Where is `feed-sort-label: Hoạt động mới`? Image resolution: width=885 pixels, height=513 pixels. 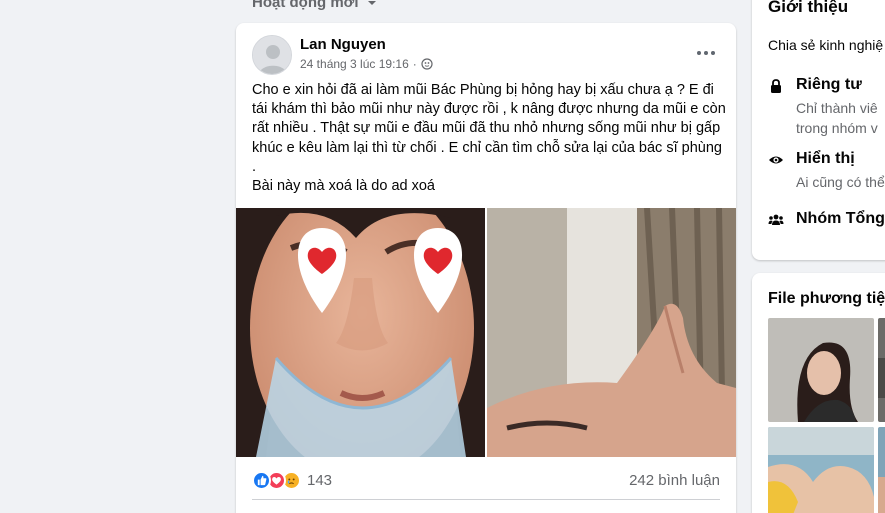
feed-sort-label: Hoạt động mới is located at coordinates (305, 5).